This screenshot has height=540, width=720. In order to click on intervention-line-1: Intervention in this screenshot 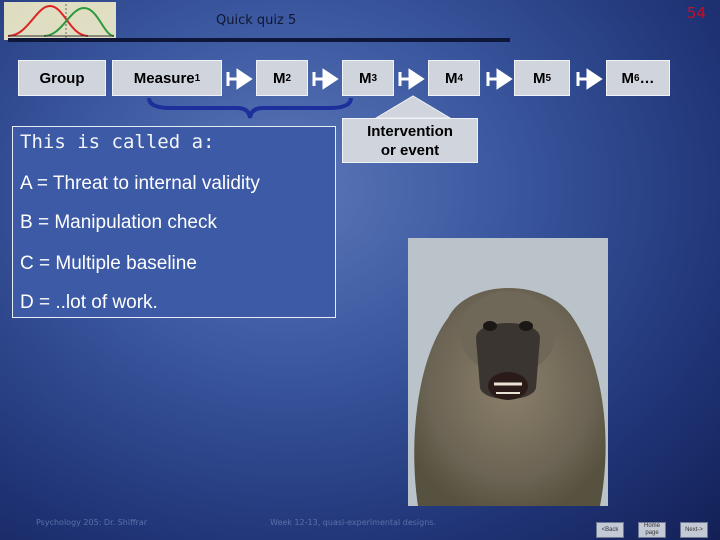, I will do `click(410, 131)`.